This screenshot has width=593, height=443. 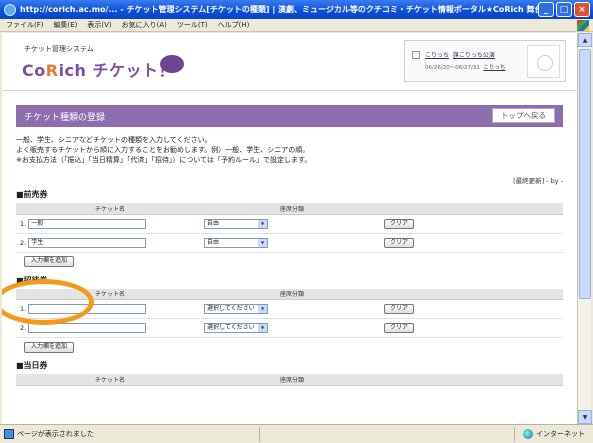 I want to click on user-info-box: こりっち 旗こりっち公演 06/26/20～06/27/31 こりっち, so click(x=485, y=61).